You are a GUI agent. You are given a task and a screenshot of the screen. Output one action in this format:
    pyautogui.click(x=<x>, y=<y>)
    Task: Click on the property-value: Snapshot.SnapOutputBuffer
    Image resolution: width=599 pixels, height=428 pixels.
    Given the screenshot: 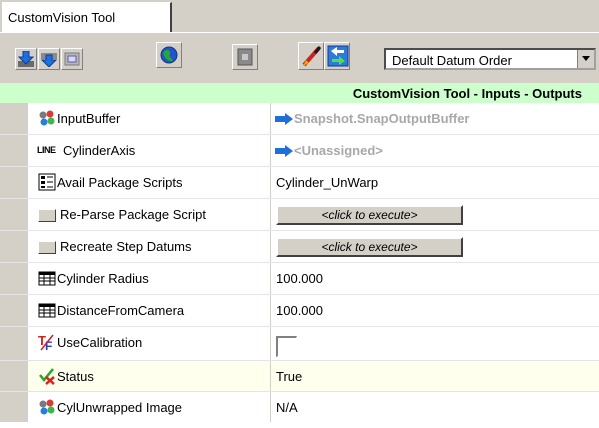 What is the action you would take?
    pyautogui.click(x=382, y=118)
    